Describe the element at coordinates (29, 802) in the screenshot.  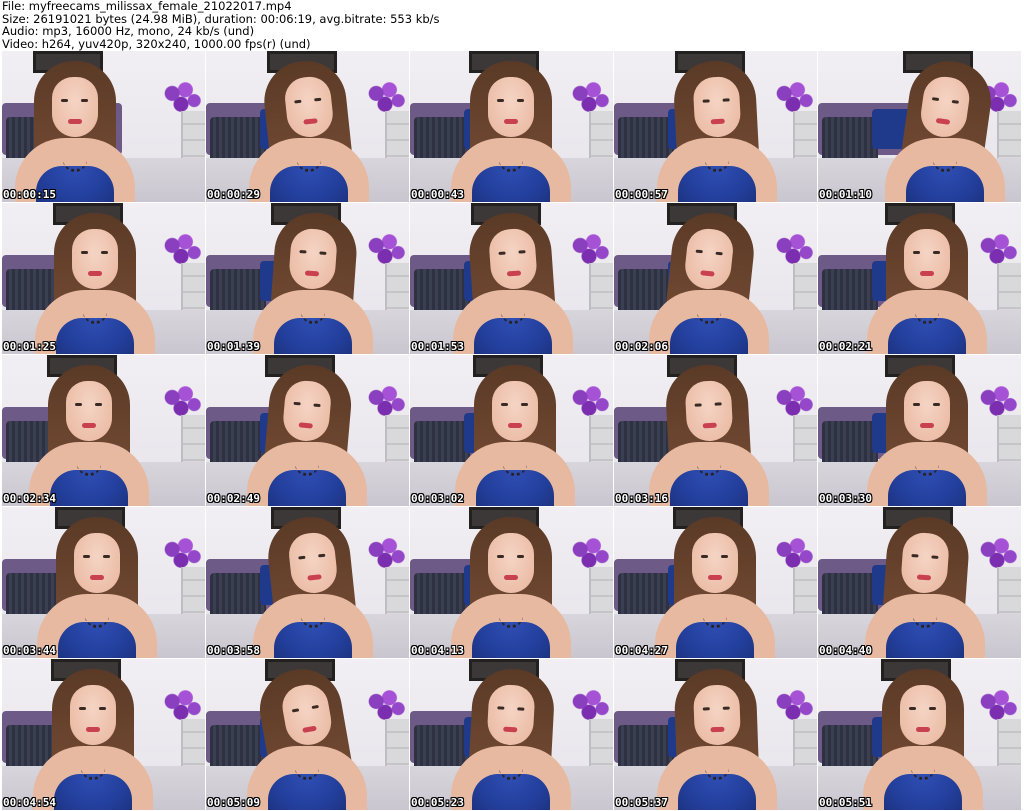
I see `thumbnail-timestamp: 00:04:54` at that location.